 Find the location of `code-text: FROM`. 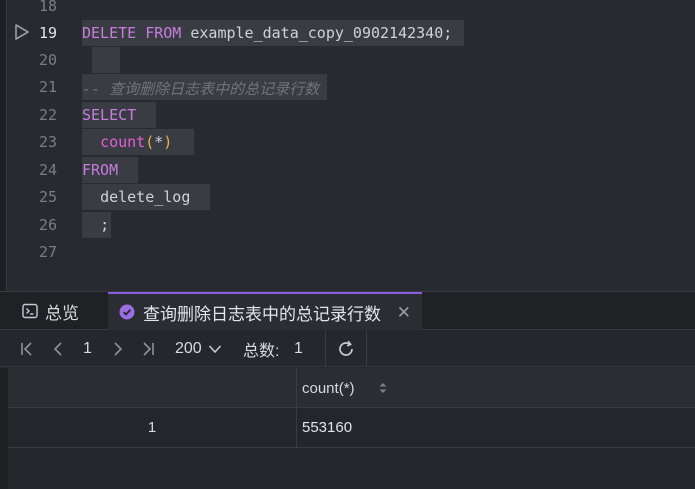

code-text: FROM is located at coordinates (110, 170).